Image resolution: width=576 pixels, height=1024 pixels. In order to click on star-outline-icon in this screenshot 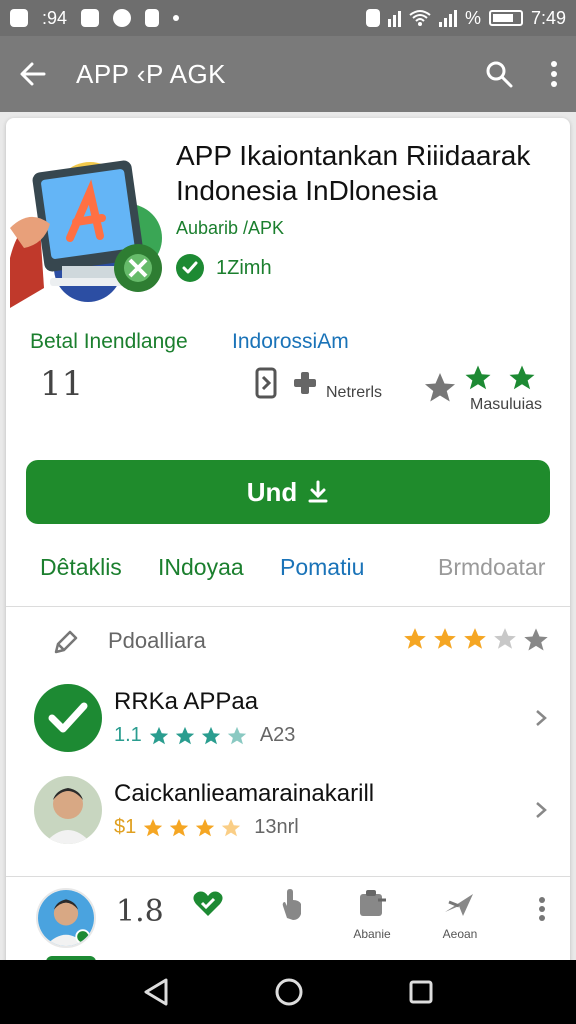, I will do `click(440, 387)`.